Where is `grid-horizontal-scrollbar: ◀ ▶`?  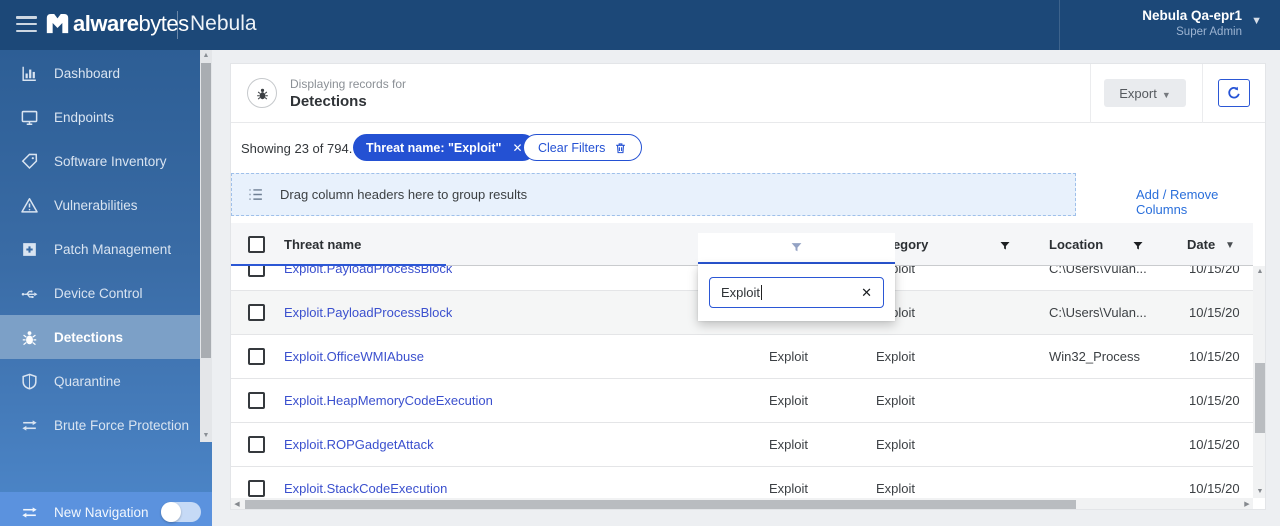 grid-horizontal-scrollbar: ◀ ▶ is located at coordinates (742, 503).